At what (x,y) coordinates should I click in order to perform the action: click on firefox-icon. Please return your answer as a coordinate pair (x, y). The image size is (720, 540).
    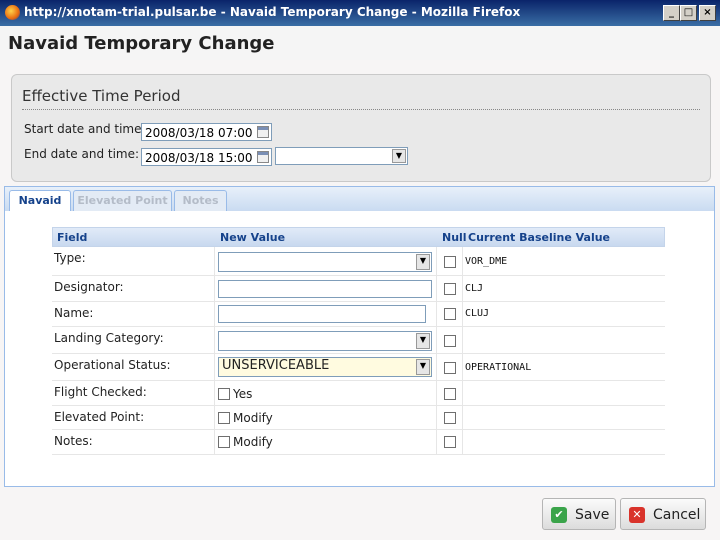
    Looking at the image, I should click on (12, 12).